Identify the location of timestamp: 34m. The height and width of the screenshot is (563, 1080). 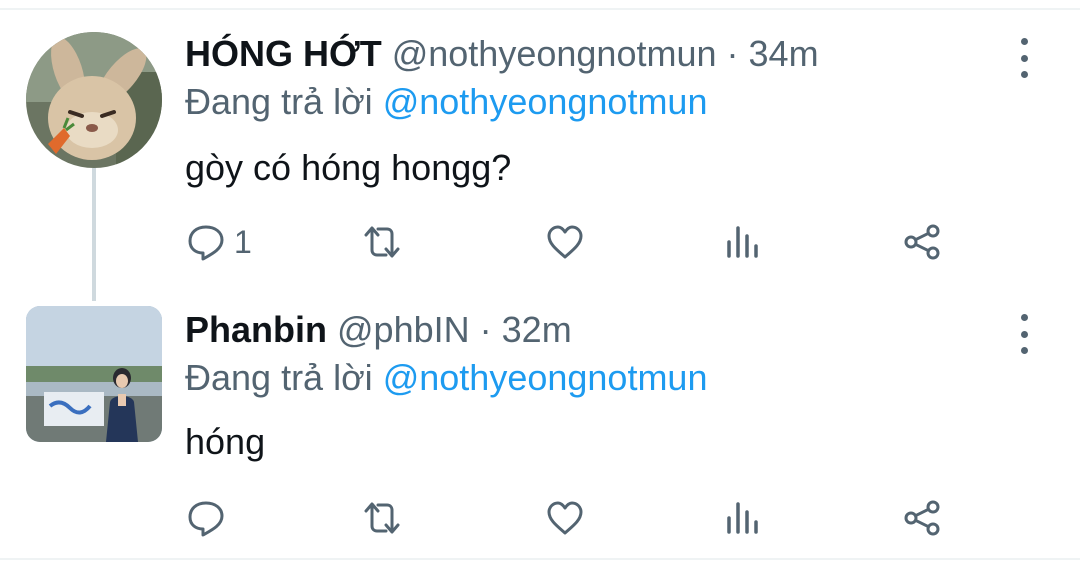
(784, 53).